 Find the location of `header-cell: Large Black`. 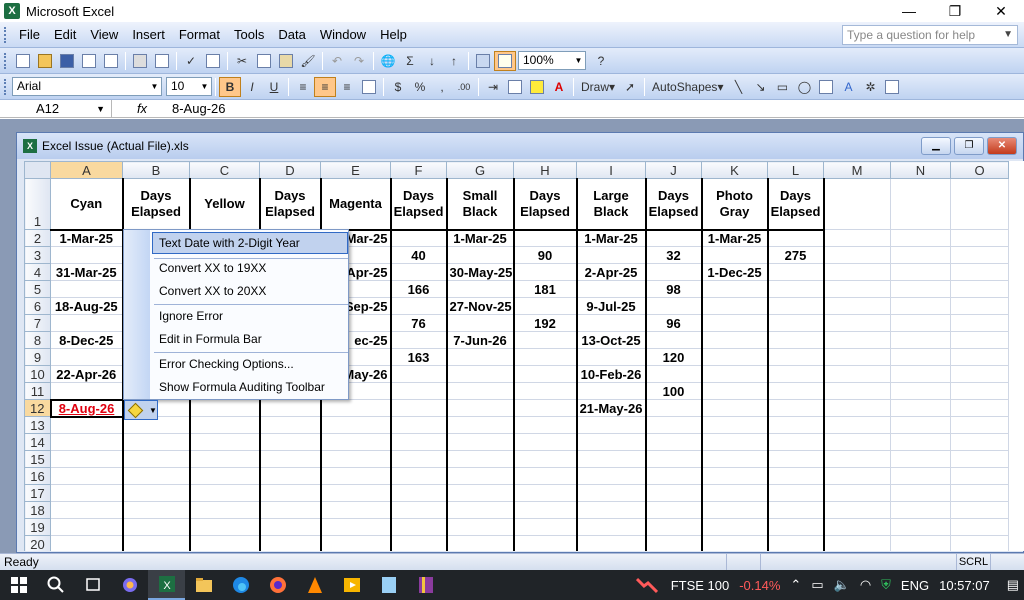

header-cell: Large Black is located at coordinates (611, 204).